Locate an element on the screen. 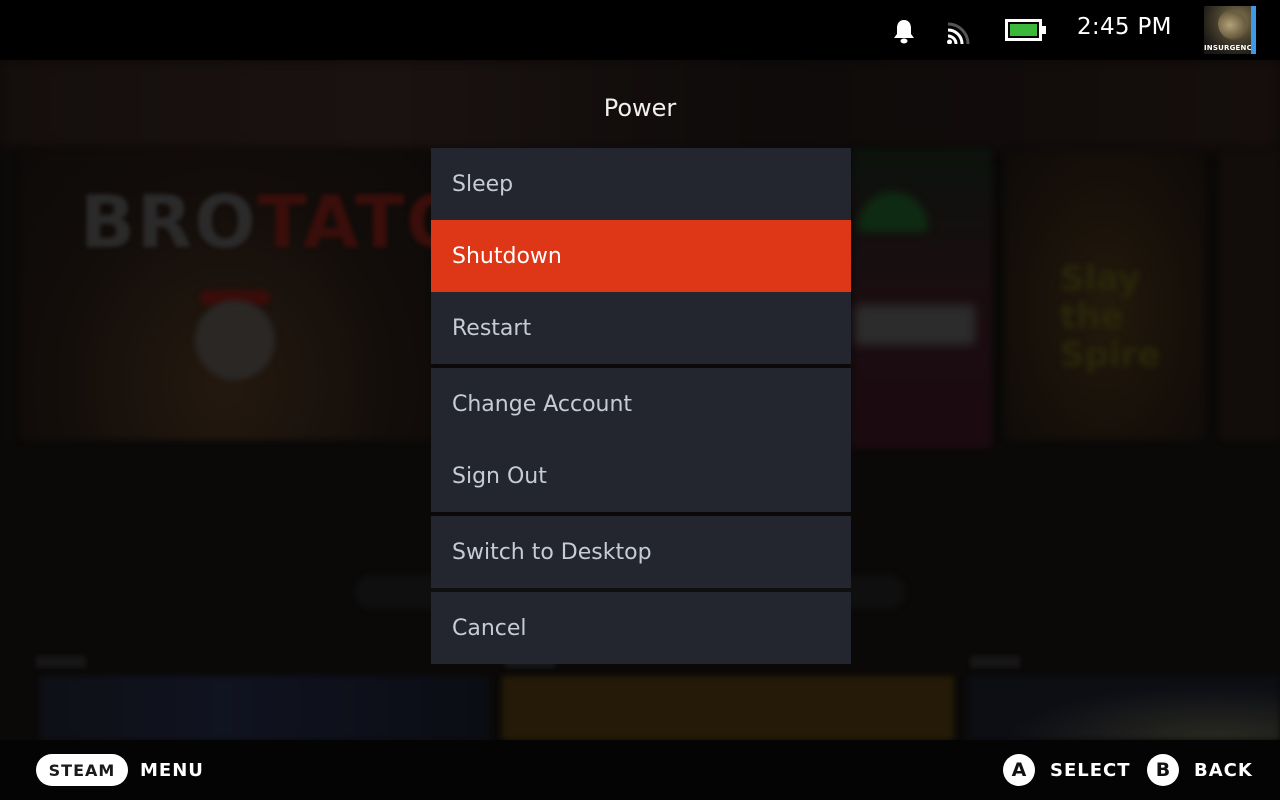 This screenshot has height=800, width=1280. dialog-title: Power is located at coordinates (640, 108).